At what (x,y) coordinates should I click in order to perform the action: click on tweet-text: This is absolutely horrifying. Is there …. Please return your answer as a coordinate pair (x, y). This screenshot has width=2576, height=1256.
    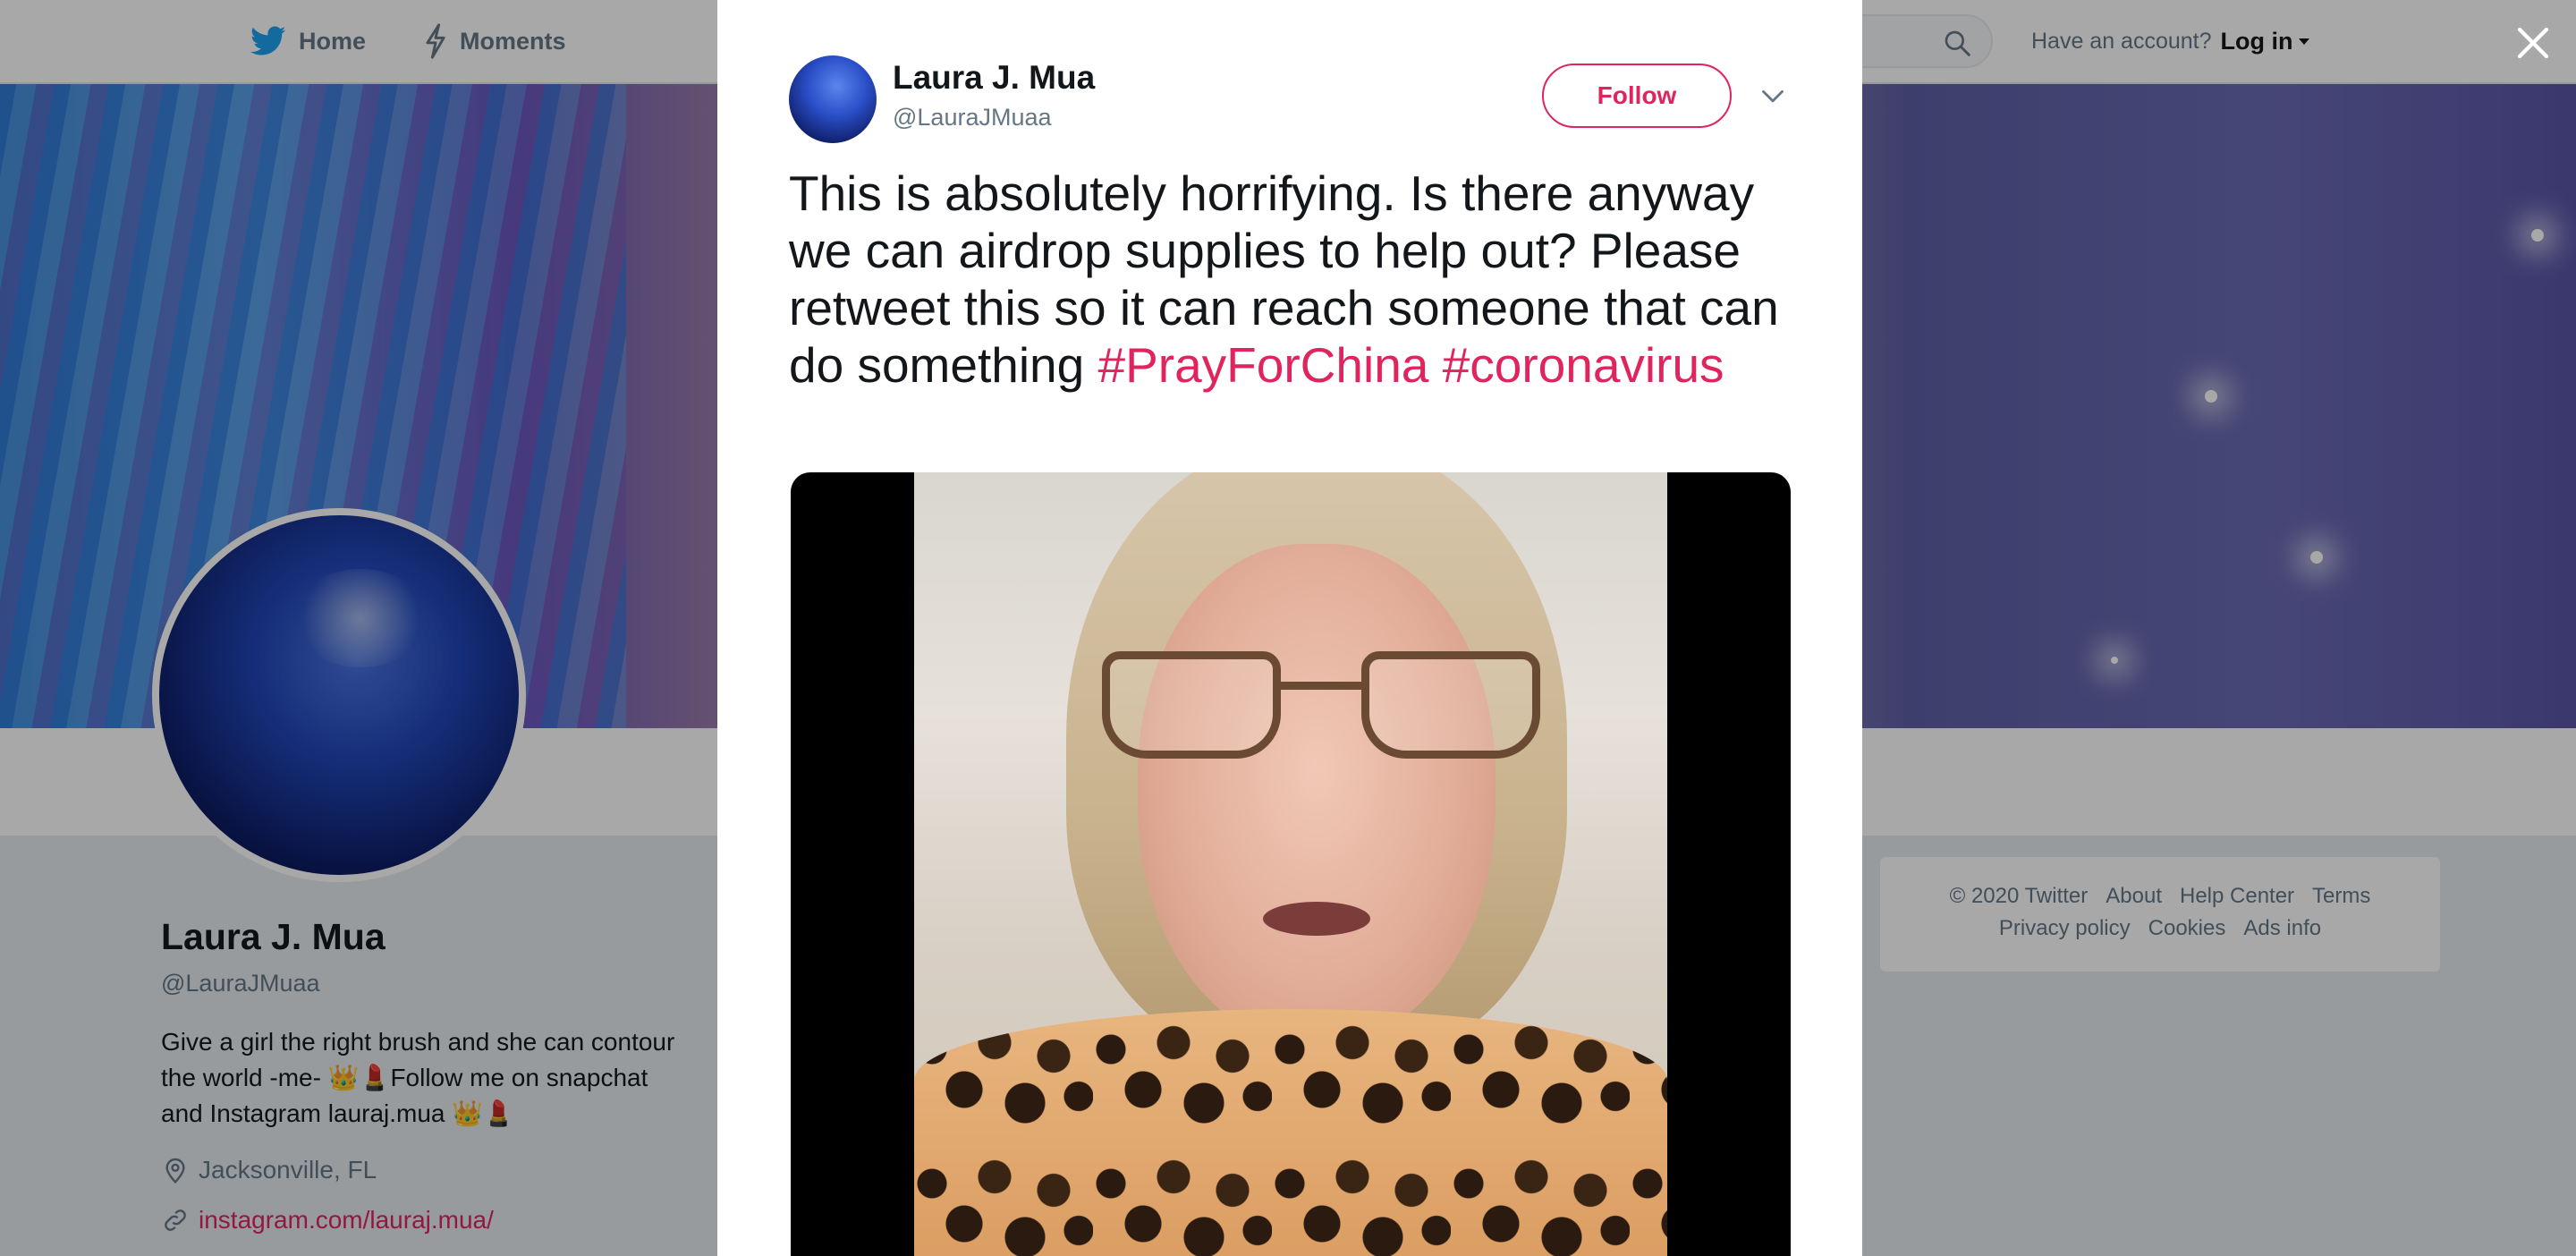
    Looking at the image, I should click on (1299, 279).